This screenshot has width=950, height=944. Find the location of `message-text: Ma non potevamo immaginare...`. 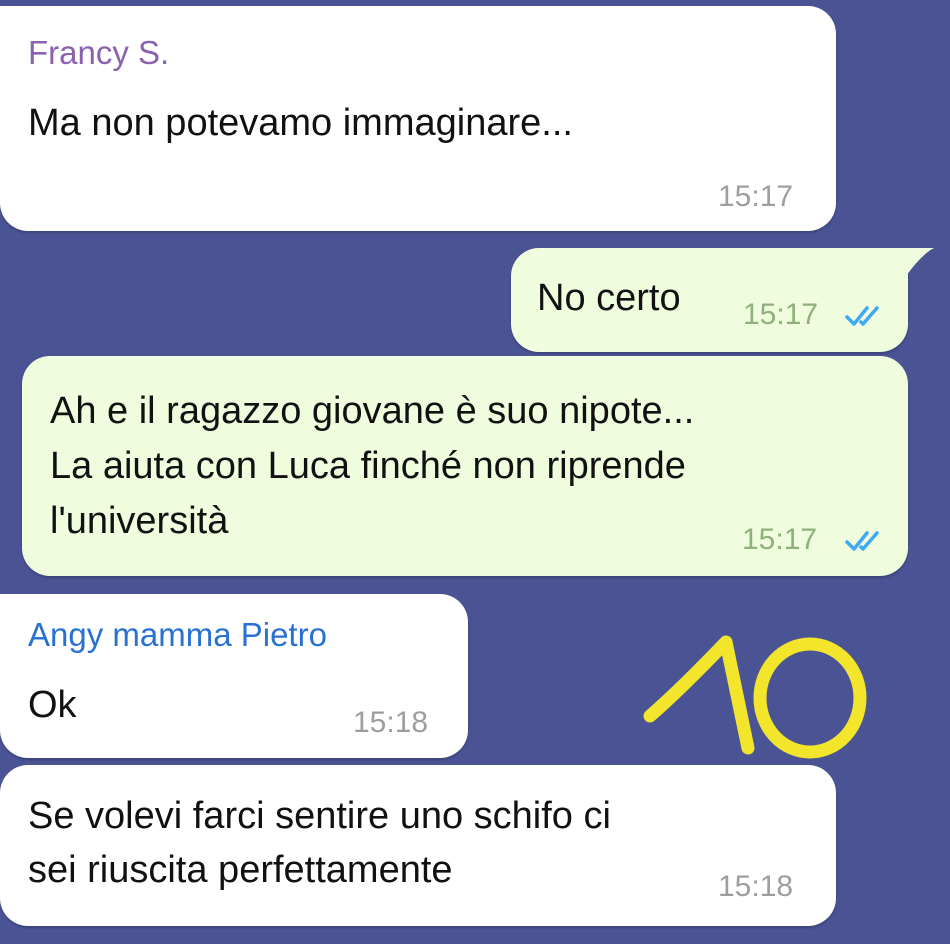

message-text: Ma non potevamo immaginare... is located at coordinates (300, 123).